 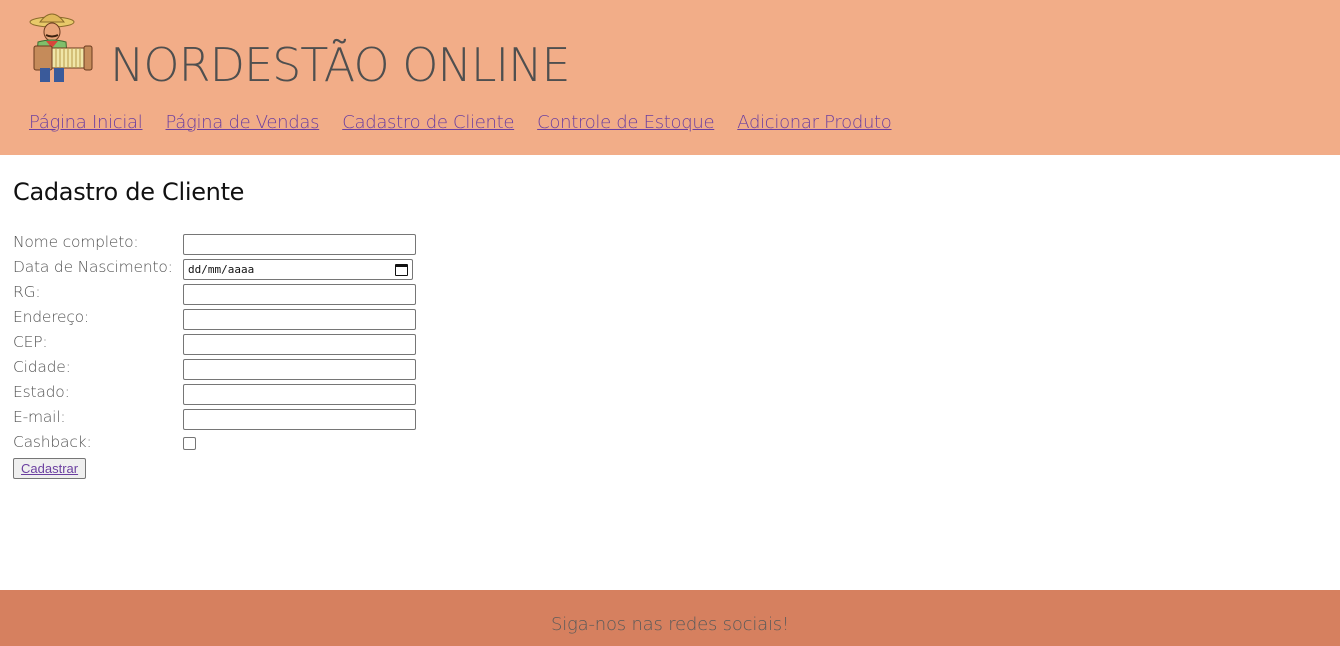 What do you see at coordinates (428, 122) in the screenshot?
I see `nav-link-cadastro-de-cliente: Cadastro de Cliente` at bounding box center [428, 122].